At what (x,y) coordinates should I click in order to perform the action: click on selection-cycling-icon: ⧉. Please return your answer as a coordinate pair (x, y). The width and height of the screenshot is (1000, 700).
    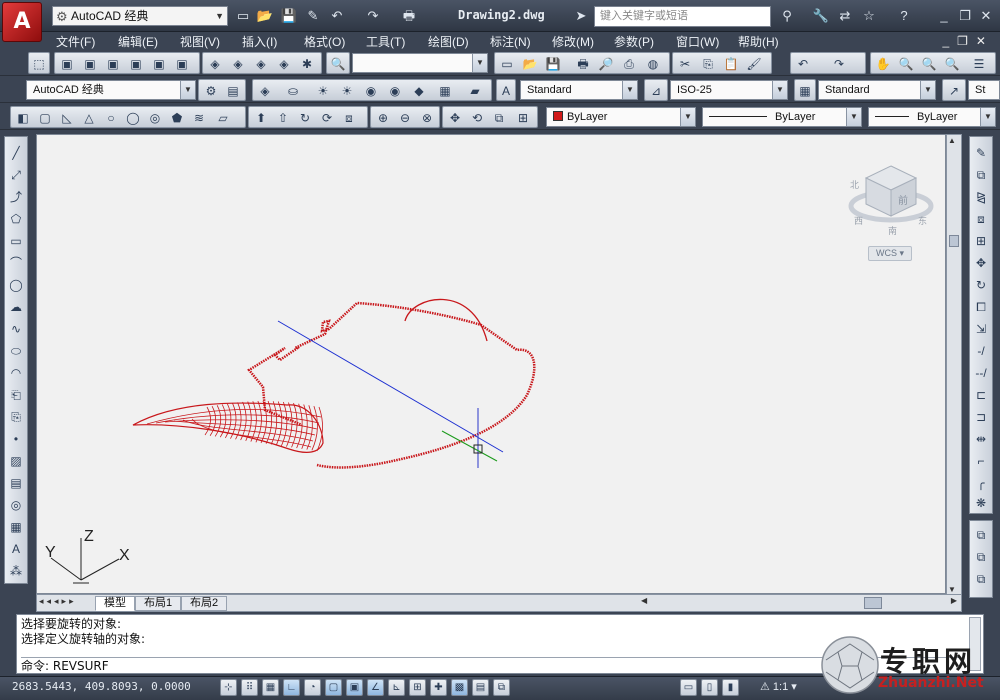
    Looking at the image, I should click on (501, 687).